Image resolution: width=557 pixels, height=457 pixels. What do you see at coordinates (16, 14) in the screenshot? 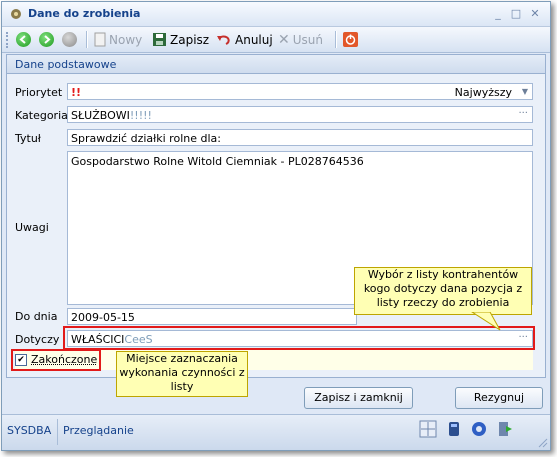
I see `app-icon` at bounding box center [16, 14].